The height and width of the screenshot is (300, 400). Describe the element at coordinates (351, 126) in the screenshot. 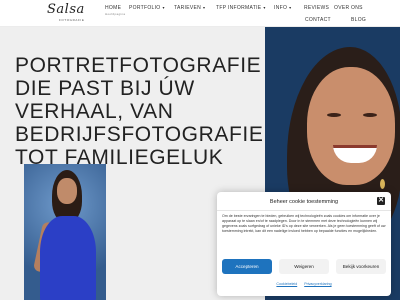

I see `portrait-face` at that location.